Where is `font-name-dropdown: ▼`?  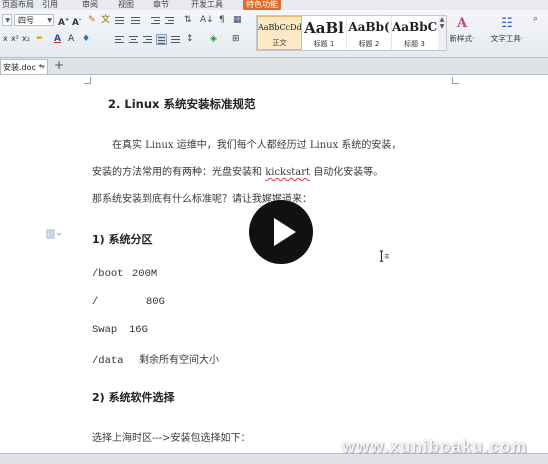
font-name-dropdown: ▼ is located at coordinates (7, 20).